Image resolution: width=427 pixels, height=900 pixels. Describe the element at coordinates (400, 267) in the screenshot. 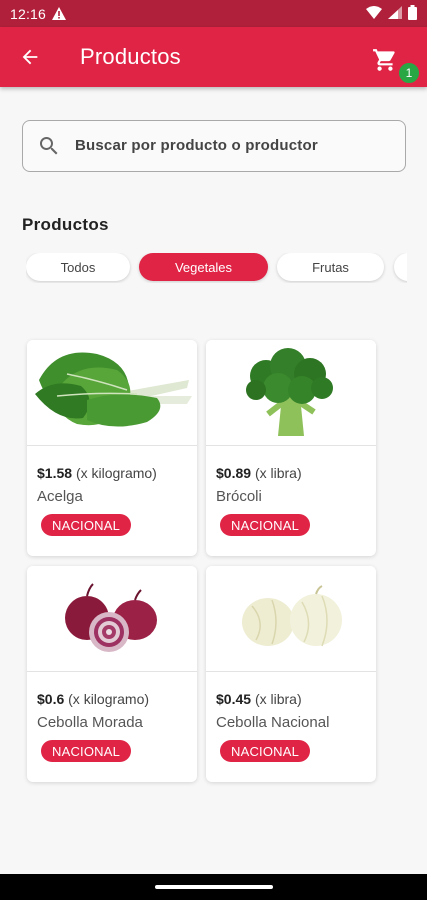

I see `chip-more` at that location.